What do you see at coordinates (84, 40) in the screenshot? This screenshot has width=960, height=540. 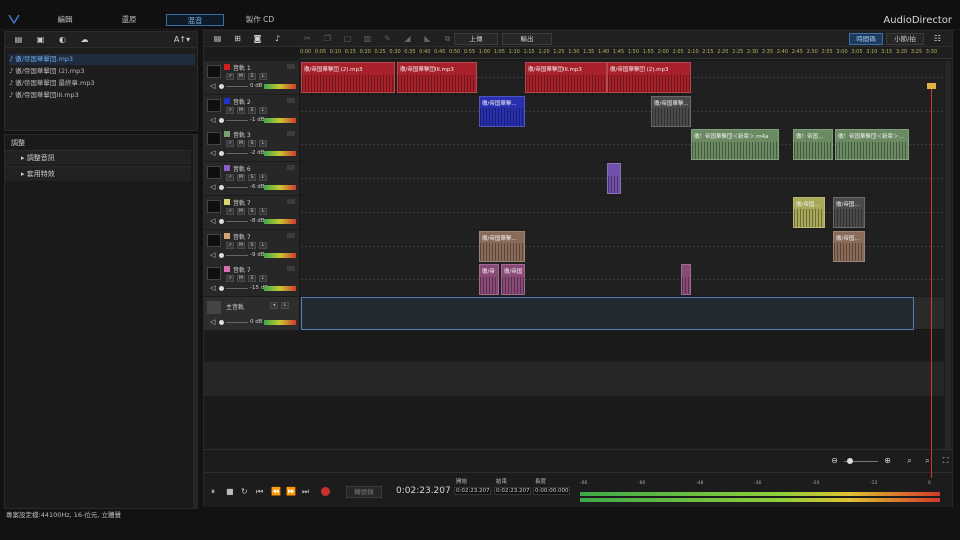 I see `cloud-icon: ☁` at bounding box center [84, 40].